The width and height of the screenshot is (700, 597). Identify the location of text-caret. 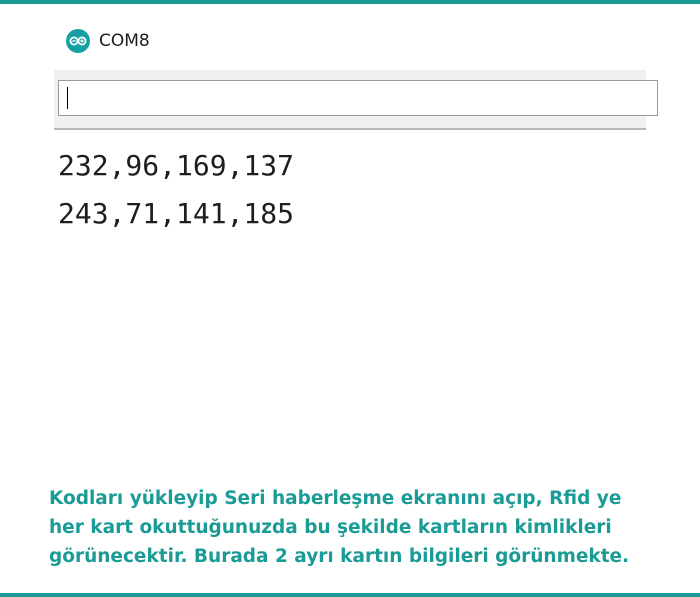
(67, 98).